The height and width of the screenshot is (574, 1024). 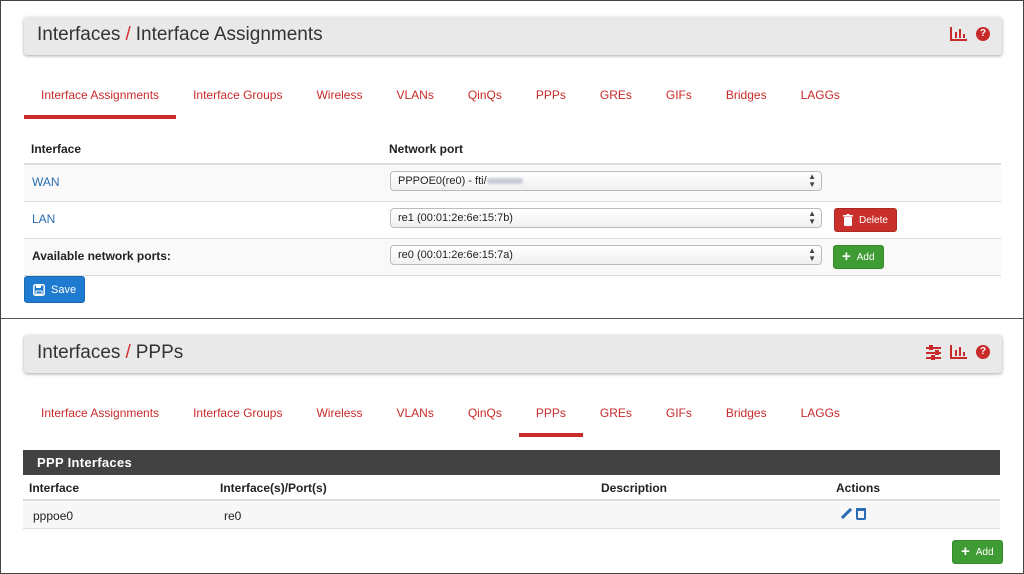 What do you see at coordinates (634, 488) in the screenshot?
I see `column-description: Description` at bounding box center [634, 488].